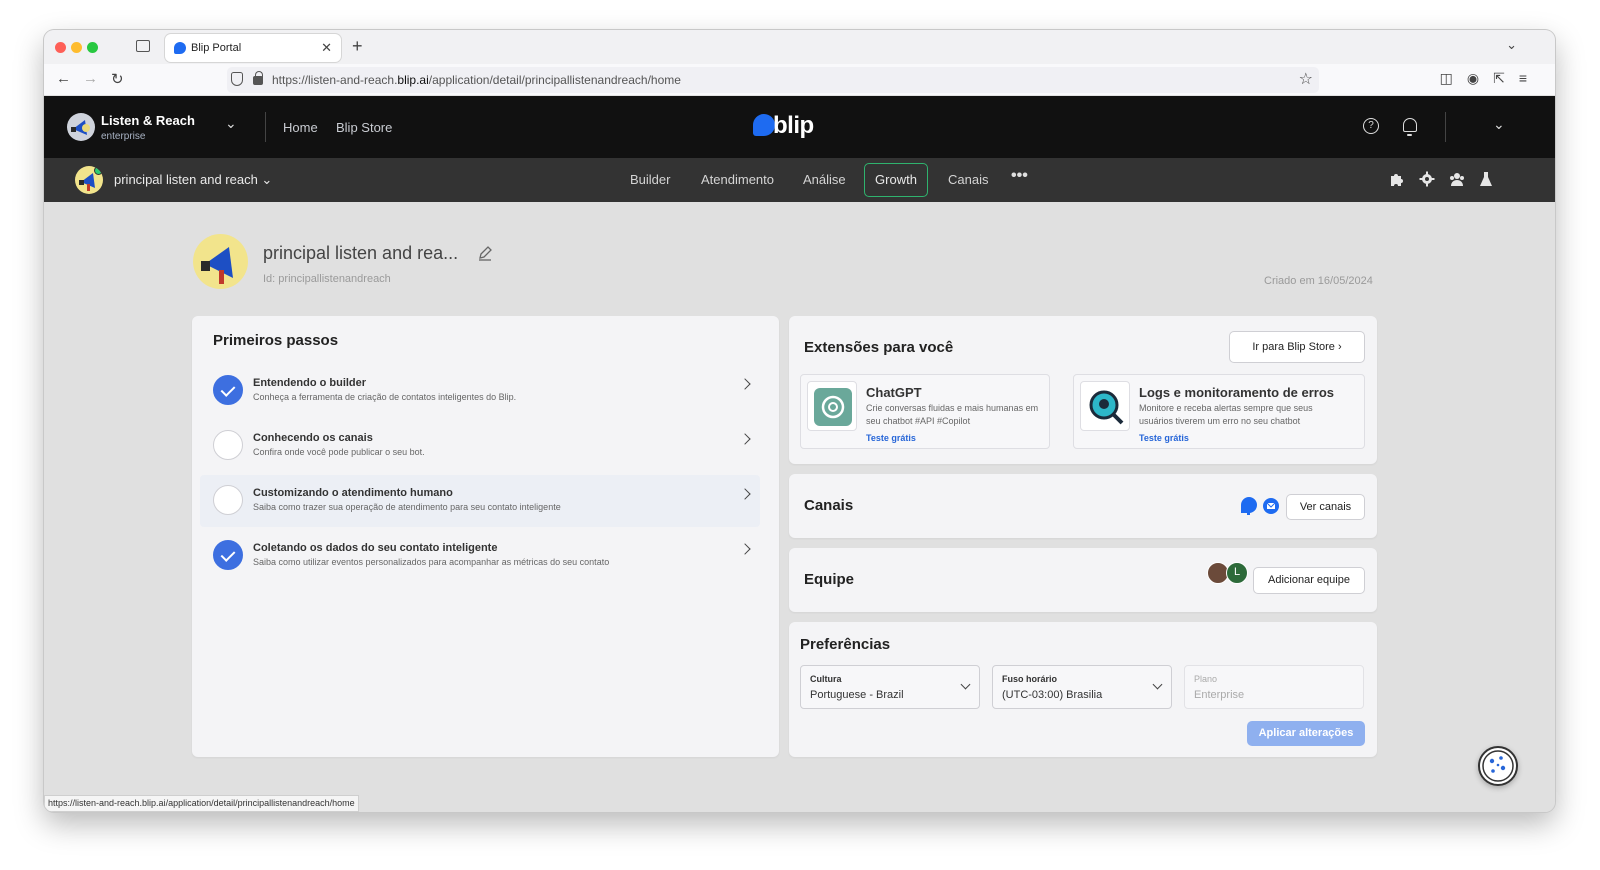  What do you see at coordinates (793, 125) in the screenshot?
I see `blip-wordmark: blip` at bounding box center [793, 125].